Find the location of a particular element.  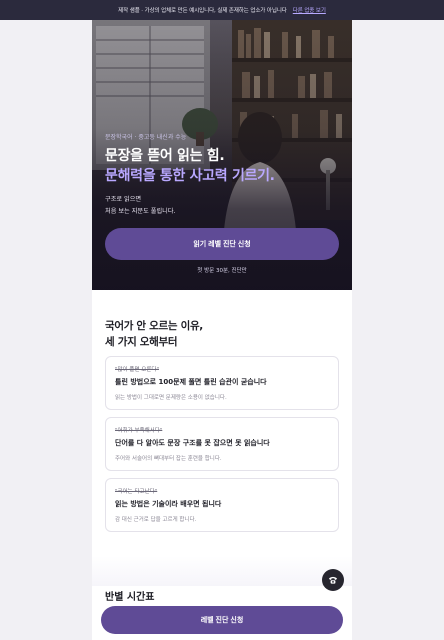

level-diagnosis-sticky-button: 레벨 진단 신청 is located at coordinates (222, 620).